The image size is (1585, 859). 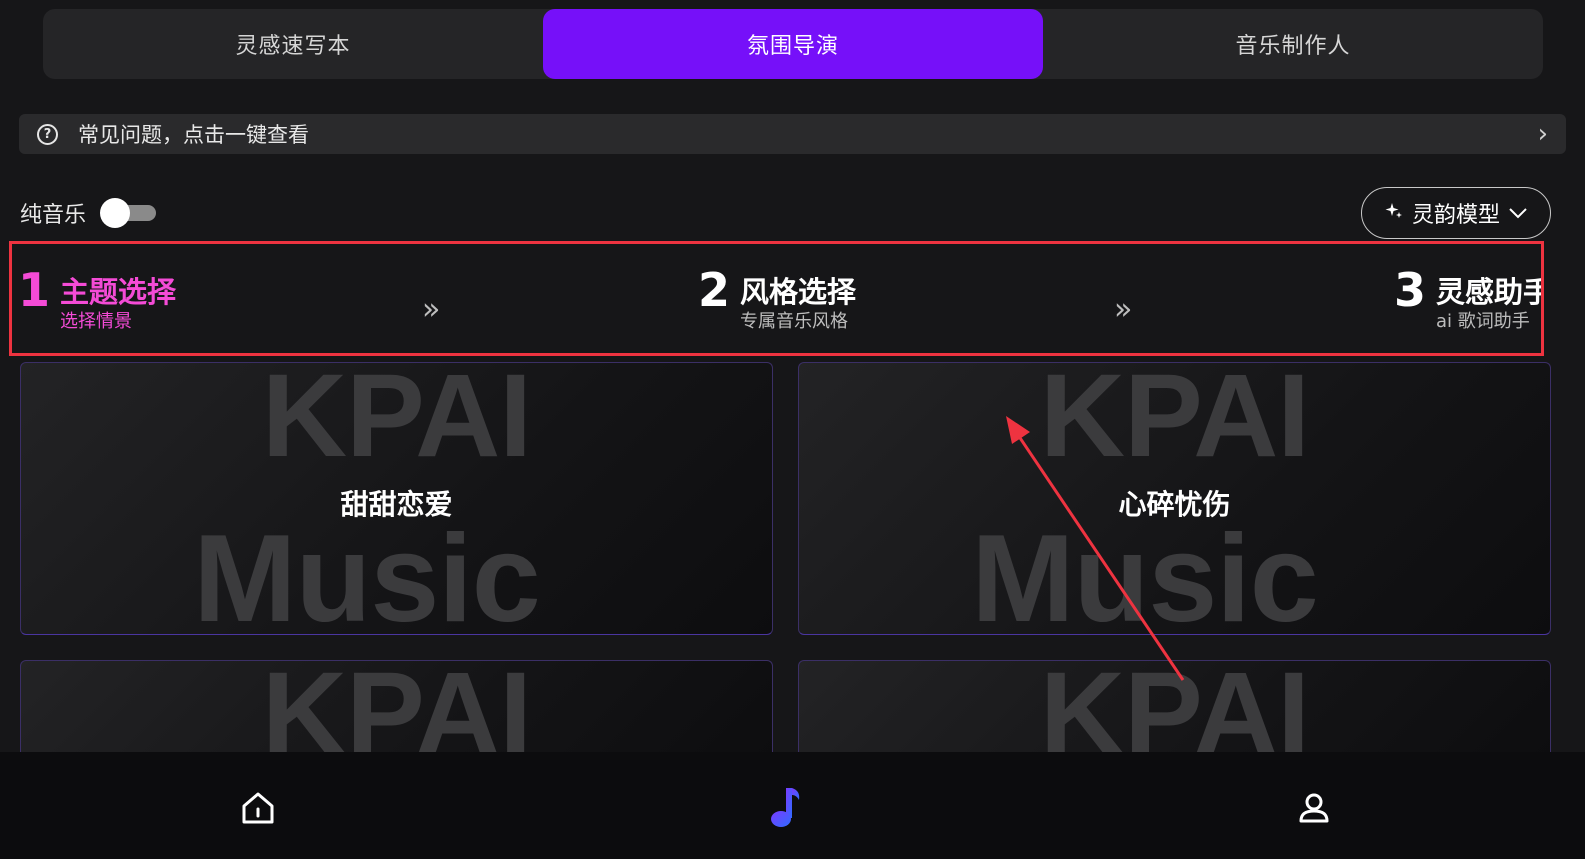 What do you see at coordinates (1483, 321) in the screenshot?
I see `step-subtitle: ai 歌词助手` at bounding box center [1483, 321].